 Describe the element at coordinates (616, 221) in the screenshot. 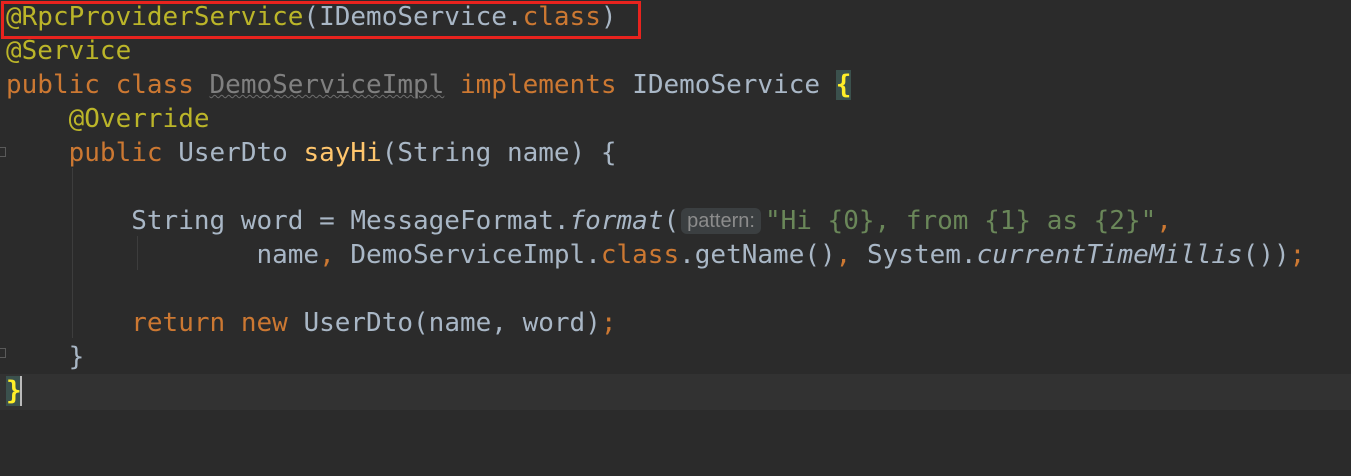

I see `static-method-token: format` at that location.